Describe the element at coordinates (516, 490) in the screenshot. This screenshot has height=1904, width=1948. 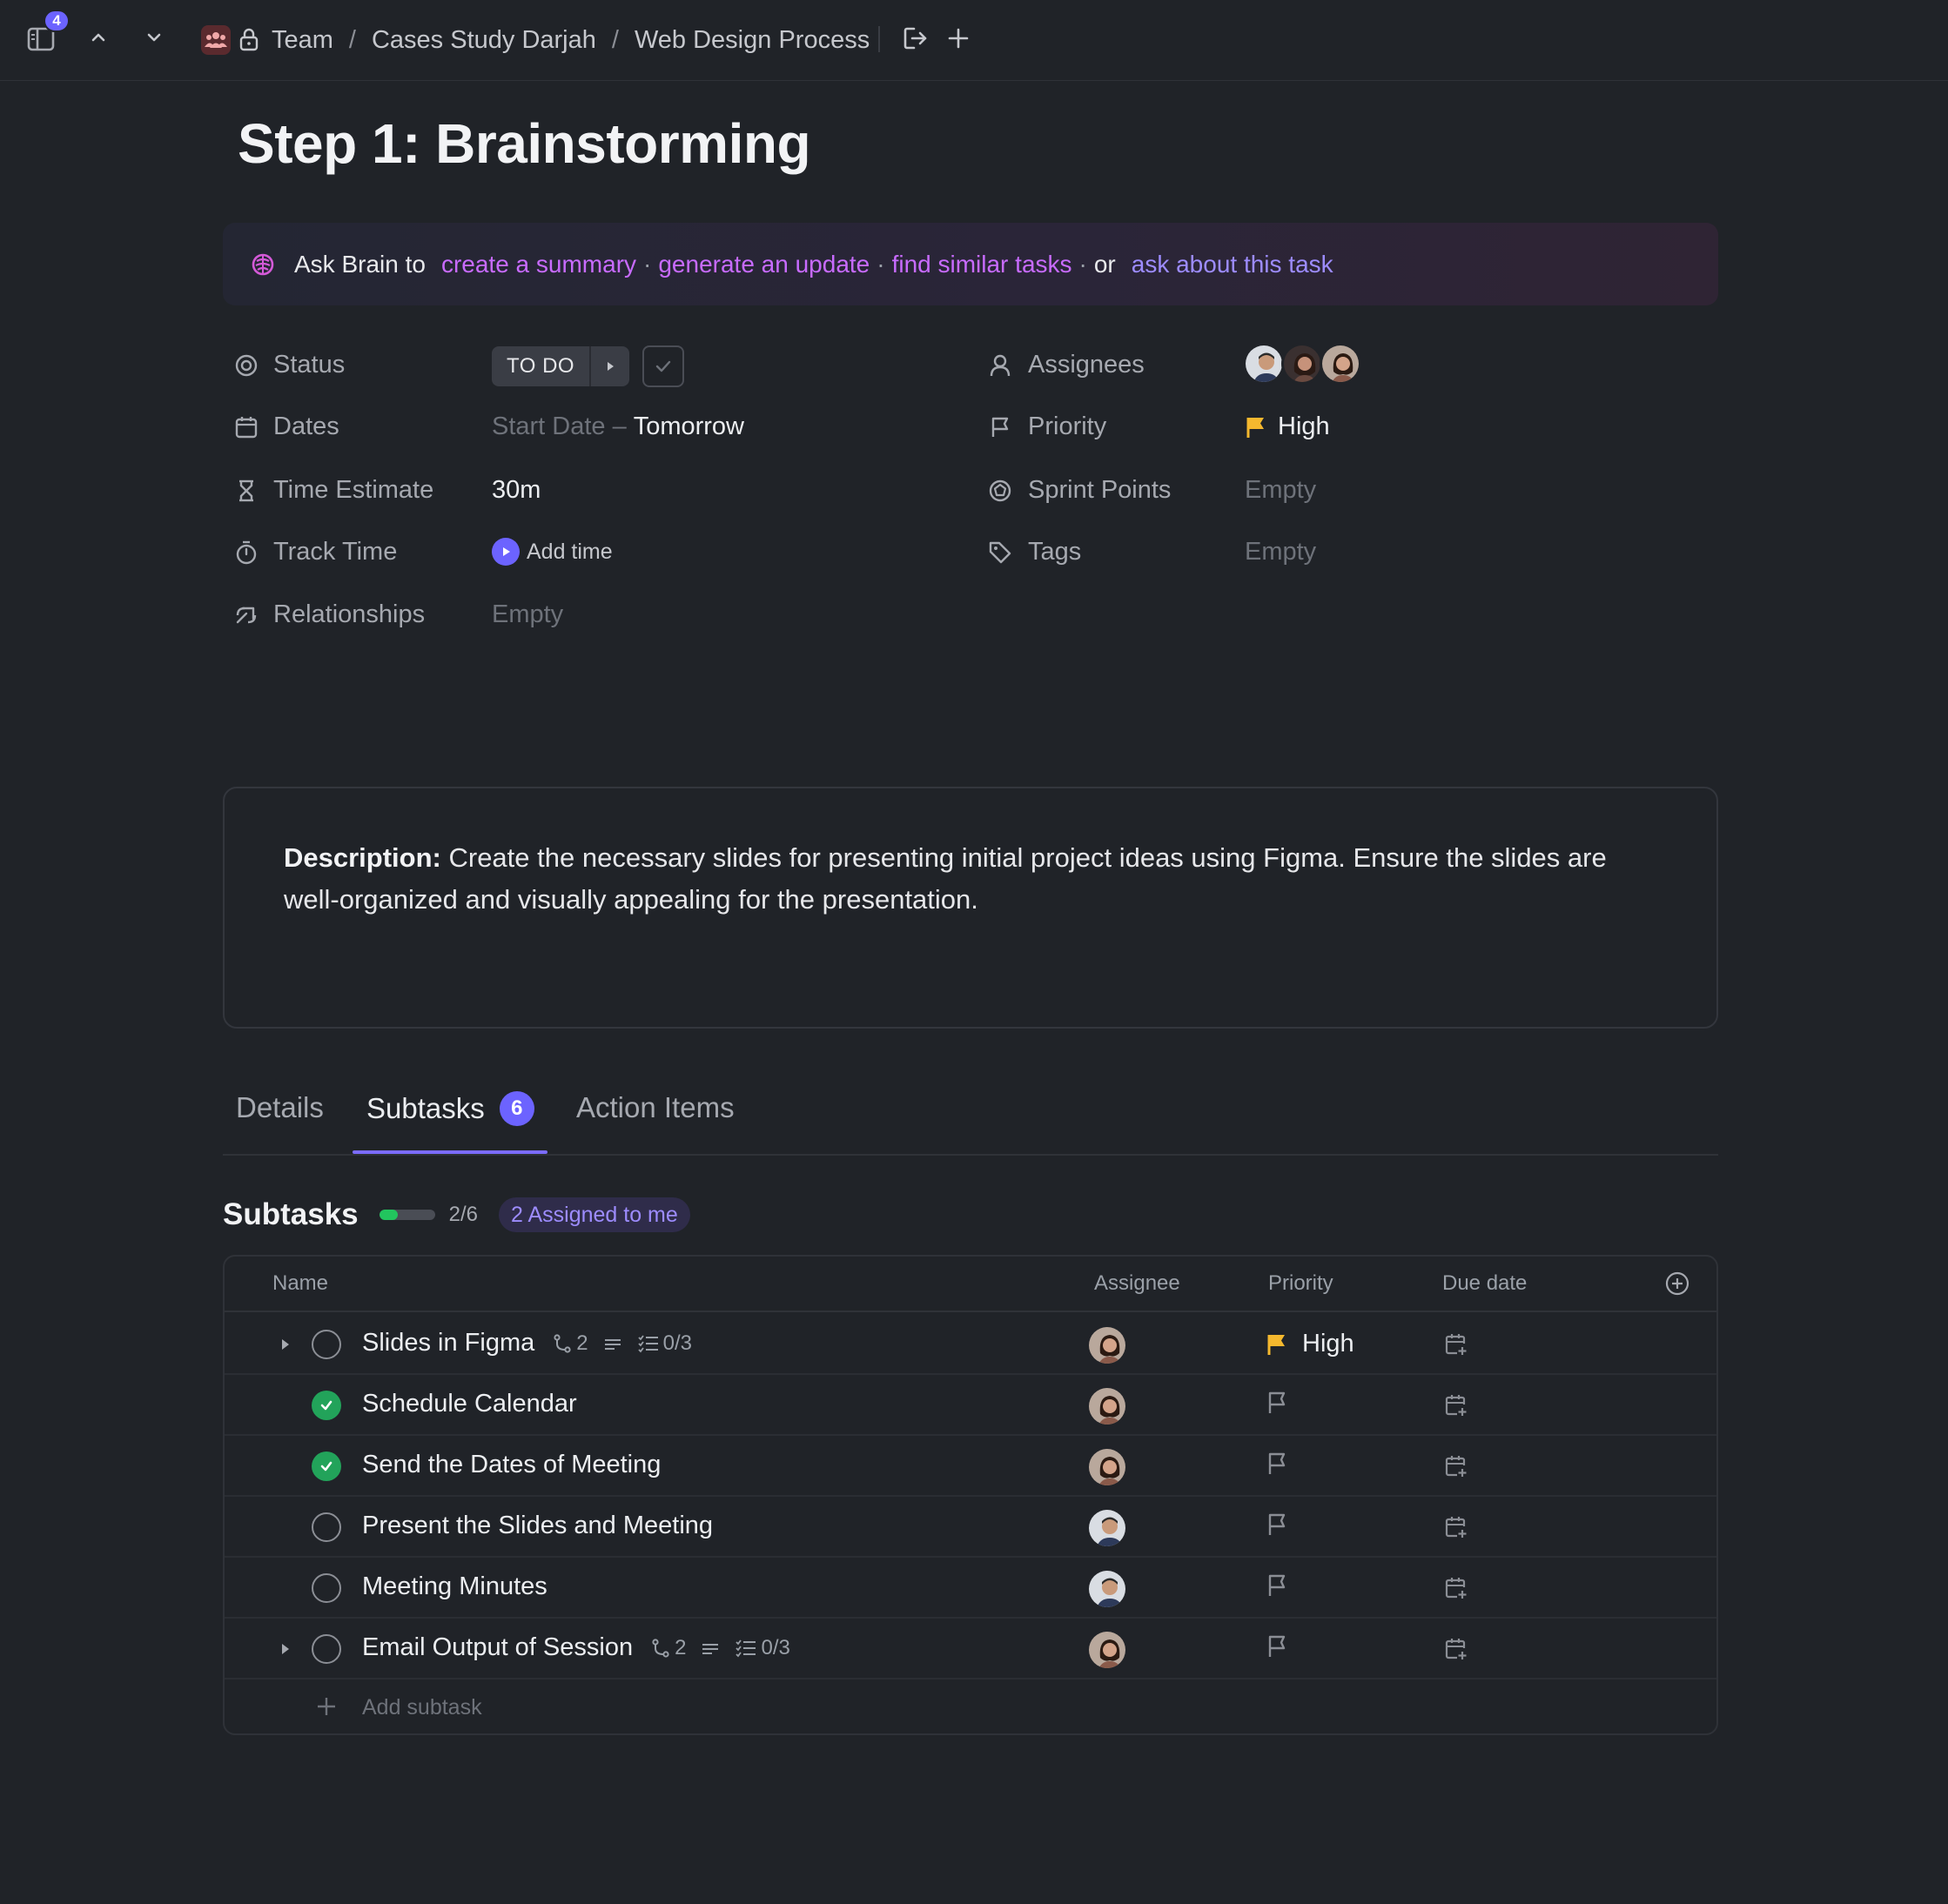
I see `time-estimate-value: 30m` at that location.